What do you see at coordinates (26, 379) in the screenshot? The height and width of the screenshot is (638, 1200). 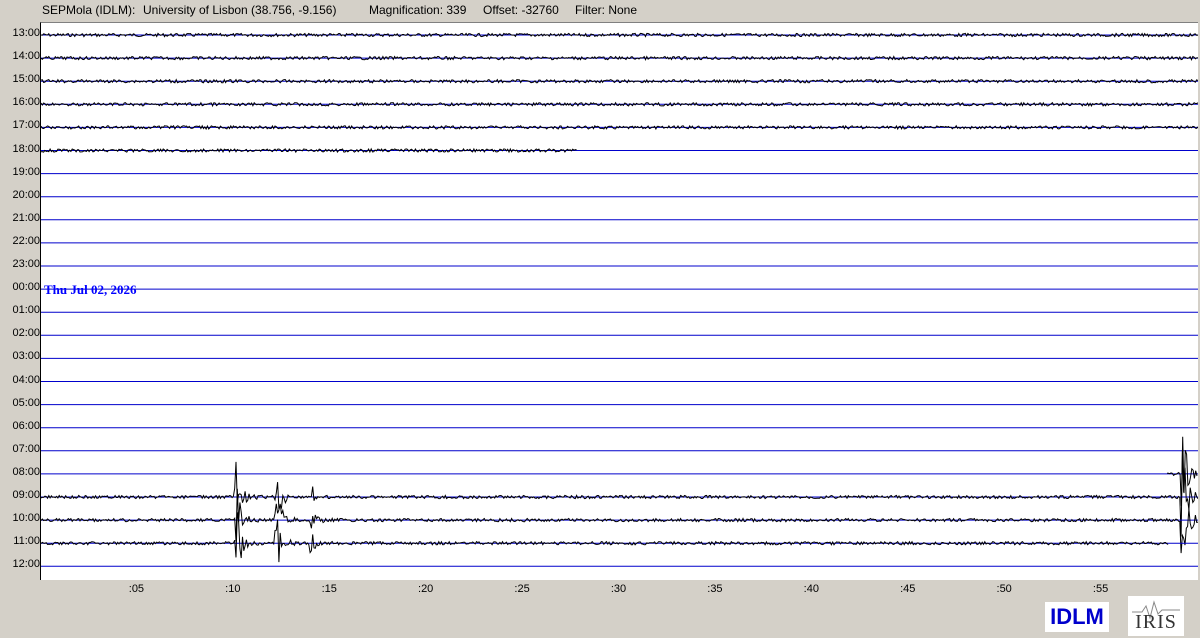 I see `row-label-0400: 04:00` at bounding box center [26, 379].